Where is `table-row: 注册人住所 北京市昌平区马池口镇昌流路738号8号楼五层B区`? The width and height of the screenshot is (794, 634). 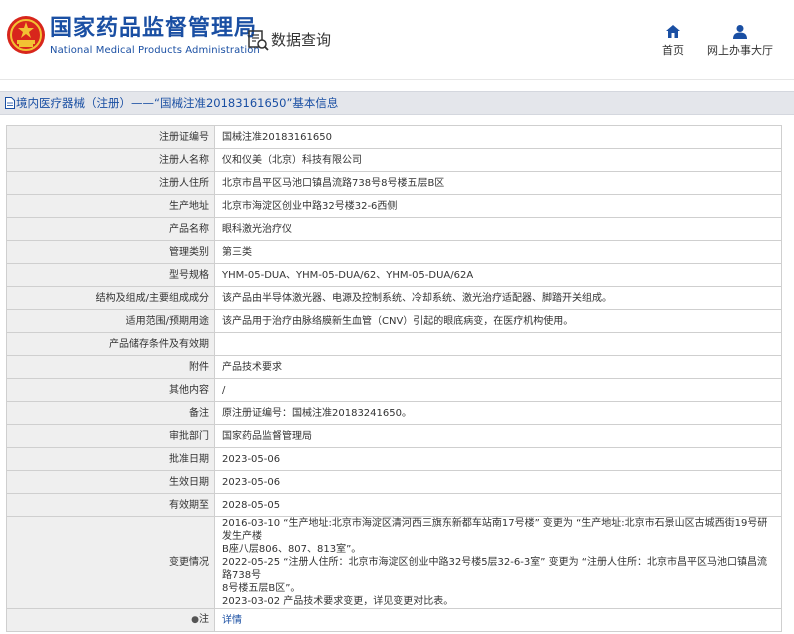
table-row: 注册人住所 北京市昌平区马池口镇昌流路738号8号楼五层B区 is located at coordinates (394, 183).